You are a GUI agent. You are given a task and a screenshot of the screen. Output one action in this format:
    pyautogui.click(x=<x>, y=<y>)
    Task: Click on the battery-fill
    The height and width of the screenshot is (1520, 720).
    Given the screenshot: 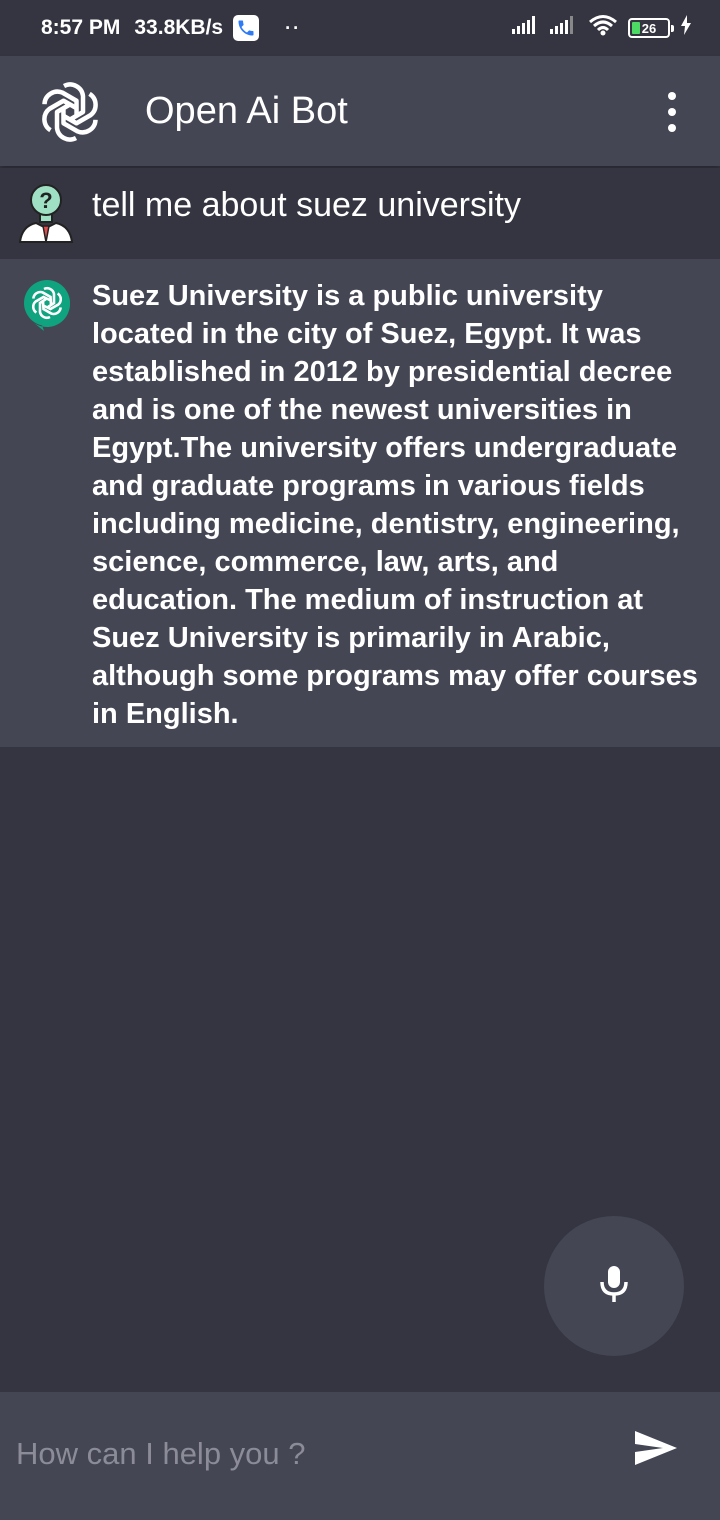 What is the action you would take?
    pyautogui.click(x=636, y=28)
    